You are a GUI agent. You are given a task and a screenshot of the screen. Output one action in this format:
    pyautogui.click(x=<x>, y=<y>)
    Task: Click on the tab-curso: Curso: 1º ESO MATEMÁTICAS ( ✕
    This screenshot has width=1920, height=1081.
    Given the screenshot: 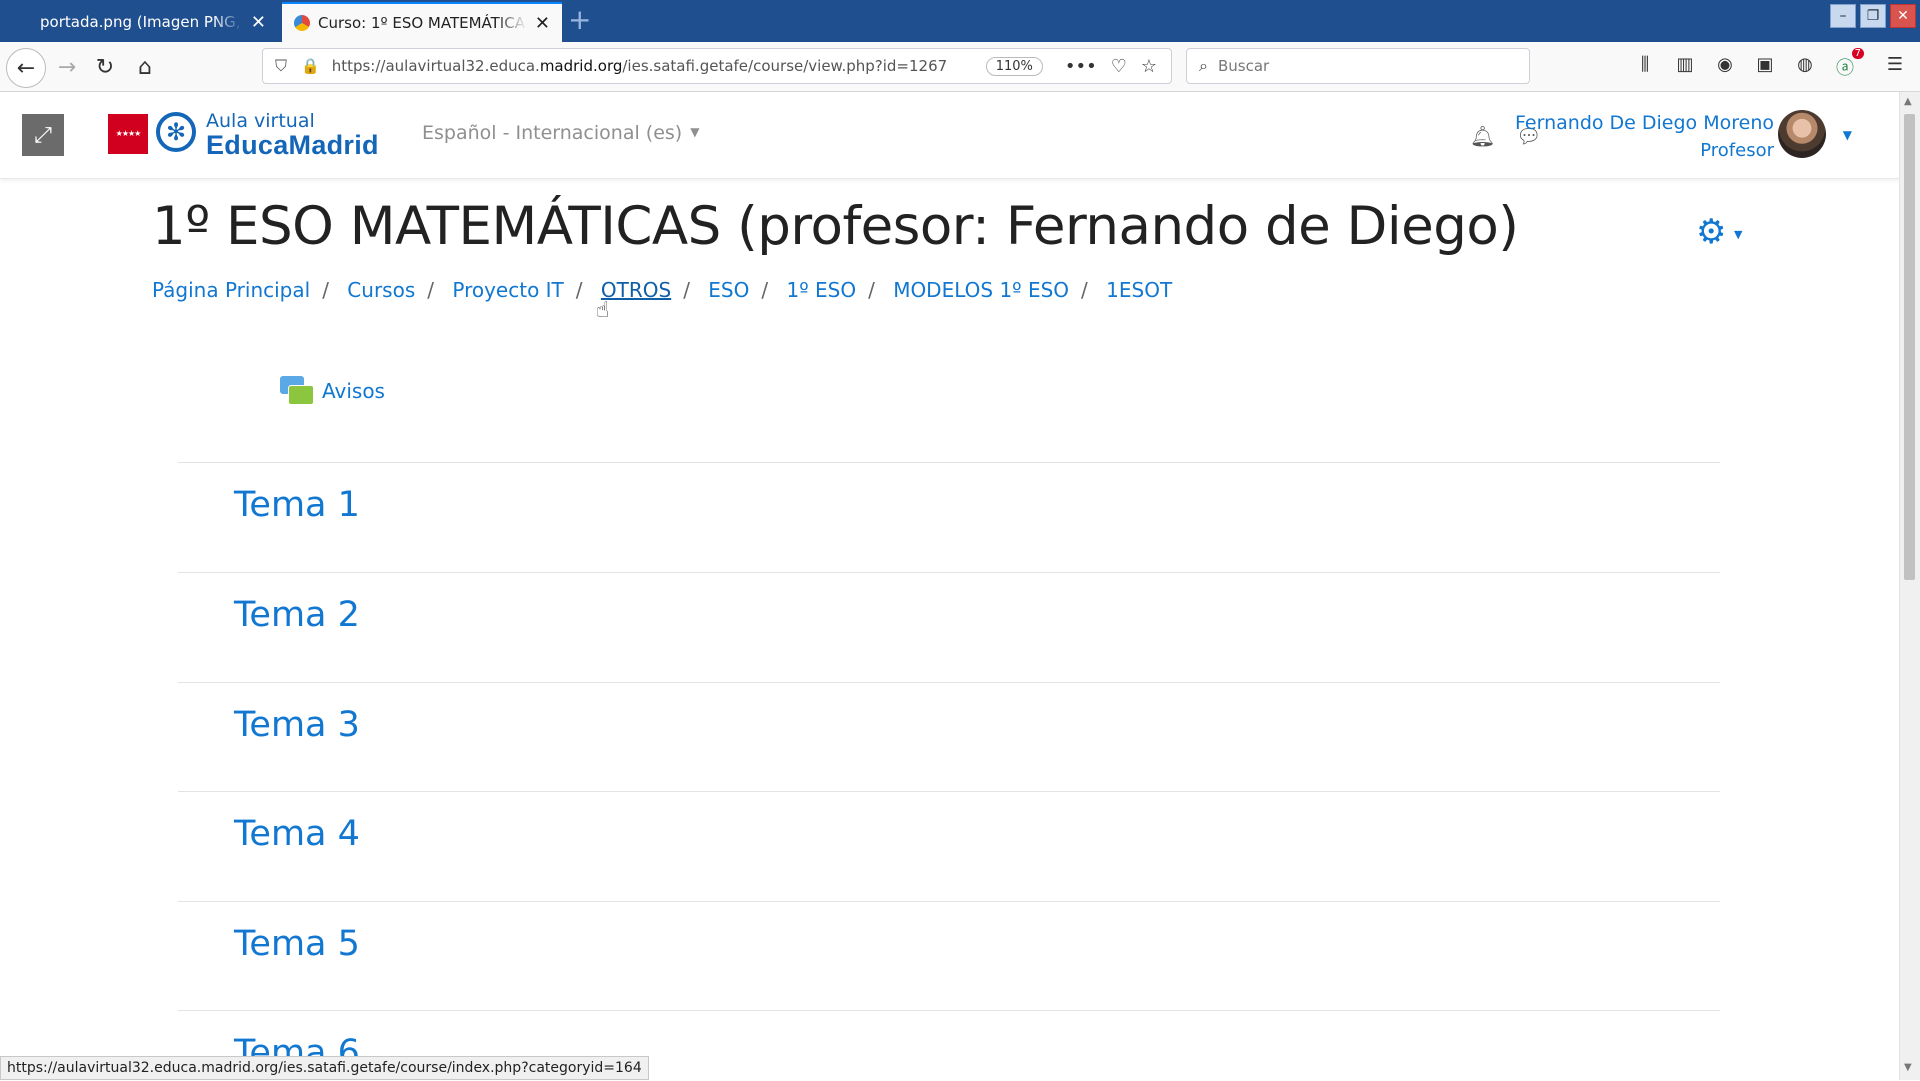 What is the action you would take?
    pyautogui.click(x=422, y=22)
    